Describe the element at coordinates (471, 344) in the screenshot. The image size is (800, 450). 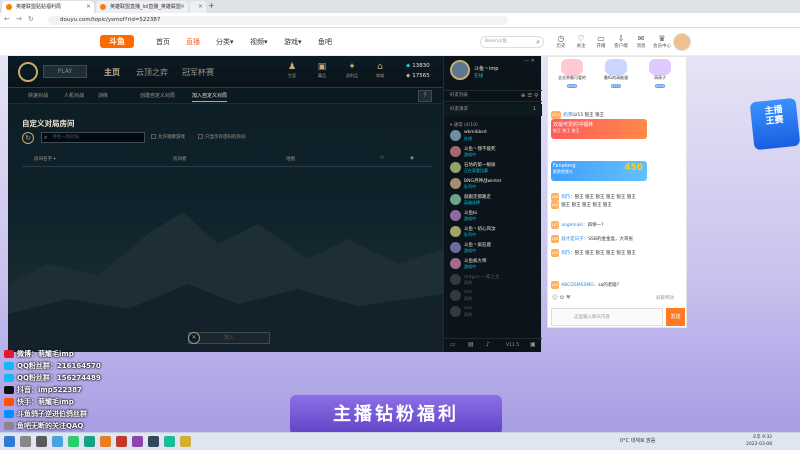
I see `mission-icon: ▤` at that location.